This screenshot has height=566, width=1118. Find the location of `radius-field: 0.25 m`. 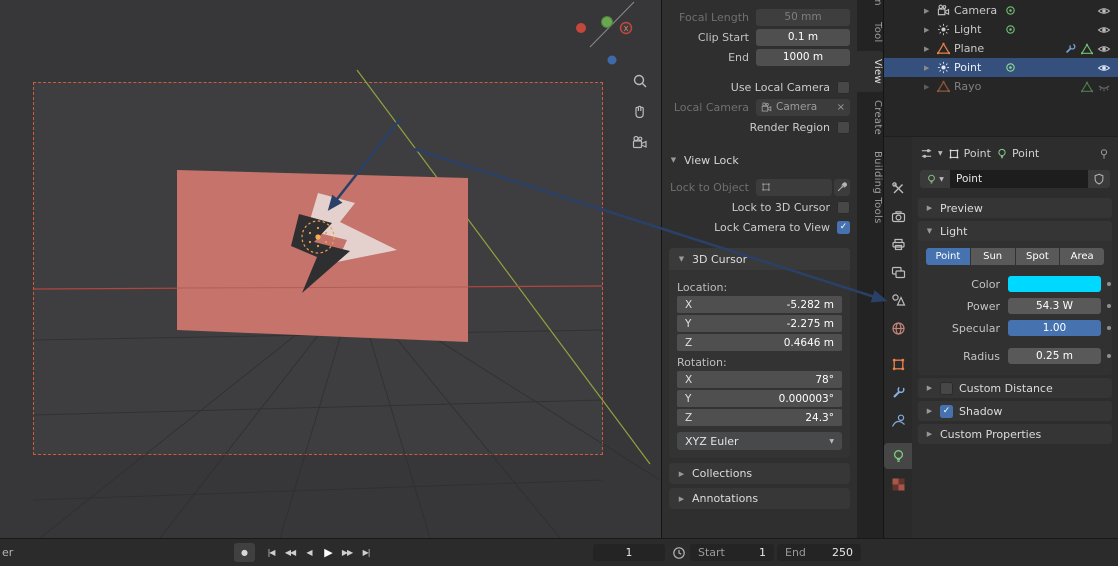

radius-field: 0.25 m is located at coordinates (1054, 356).